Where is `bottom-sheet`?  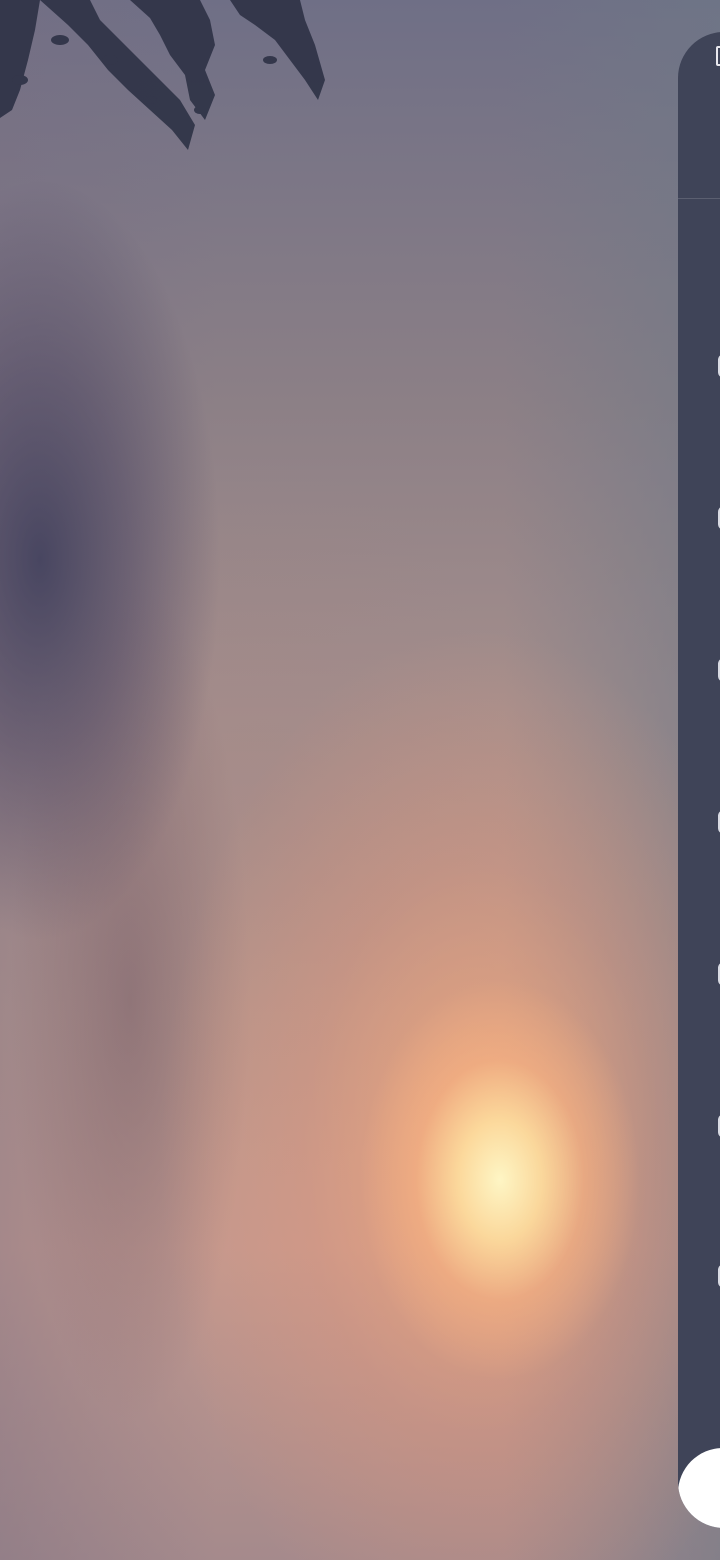 bottom-sheet is located at coordinates (699, 1488).